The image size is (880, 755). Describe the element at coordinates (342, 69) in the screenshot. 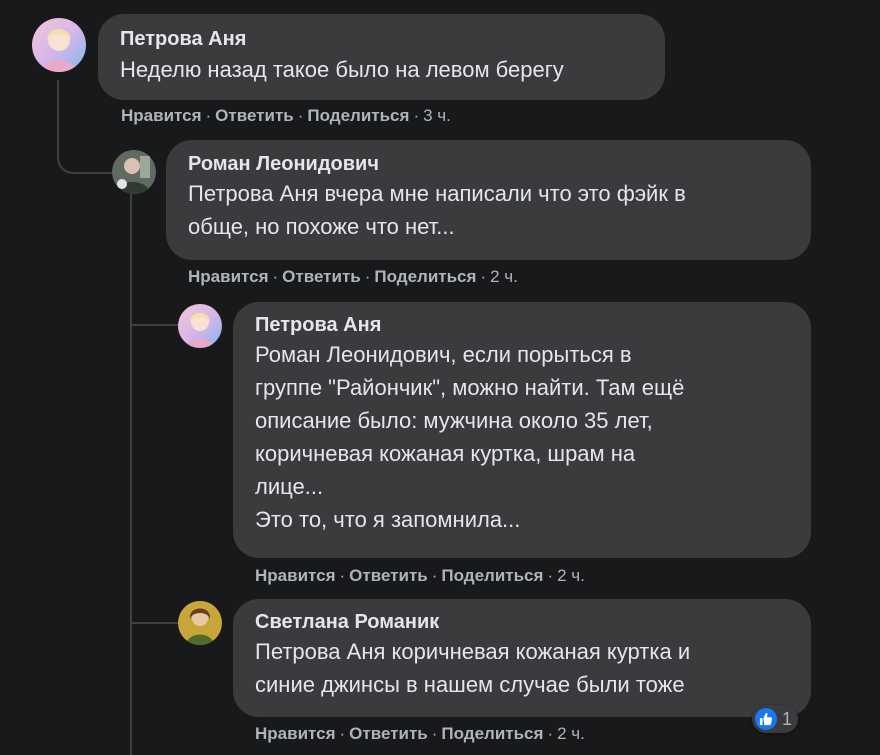

I see `comment-text-line: Неделю назад такое было на левом берегу` at that location.